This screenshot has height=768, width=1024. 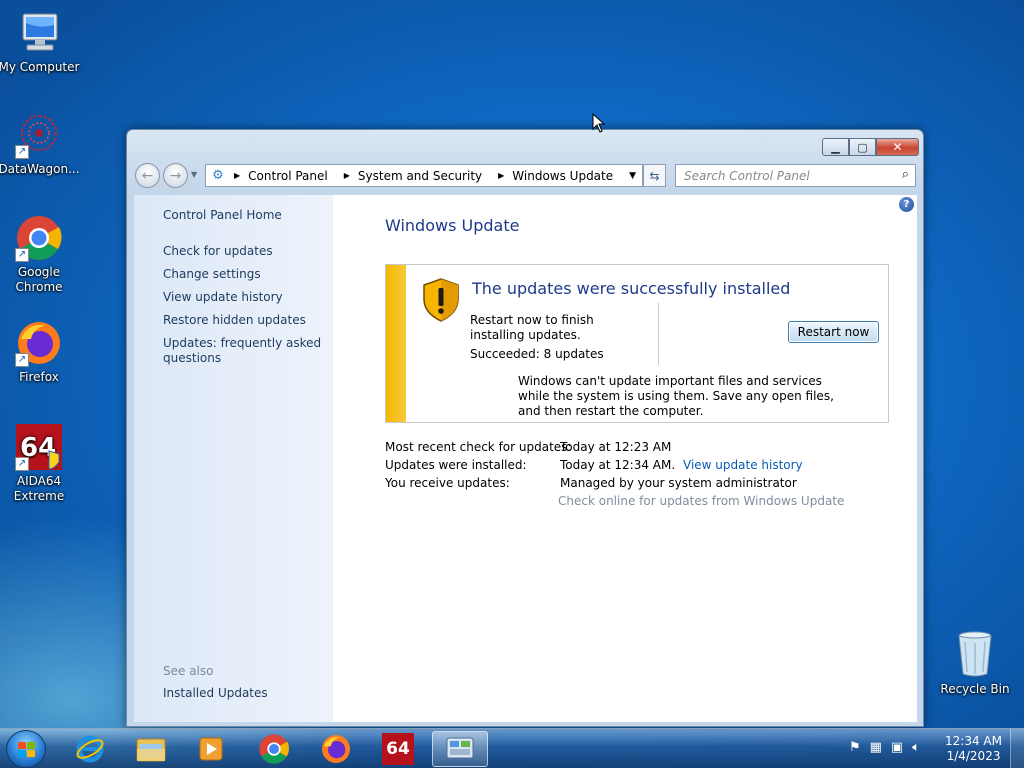 What do you see at coordinates (658, 334) in the screenshot?
I see `panel-divider` at bounding box center [658, 334].